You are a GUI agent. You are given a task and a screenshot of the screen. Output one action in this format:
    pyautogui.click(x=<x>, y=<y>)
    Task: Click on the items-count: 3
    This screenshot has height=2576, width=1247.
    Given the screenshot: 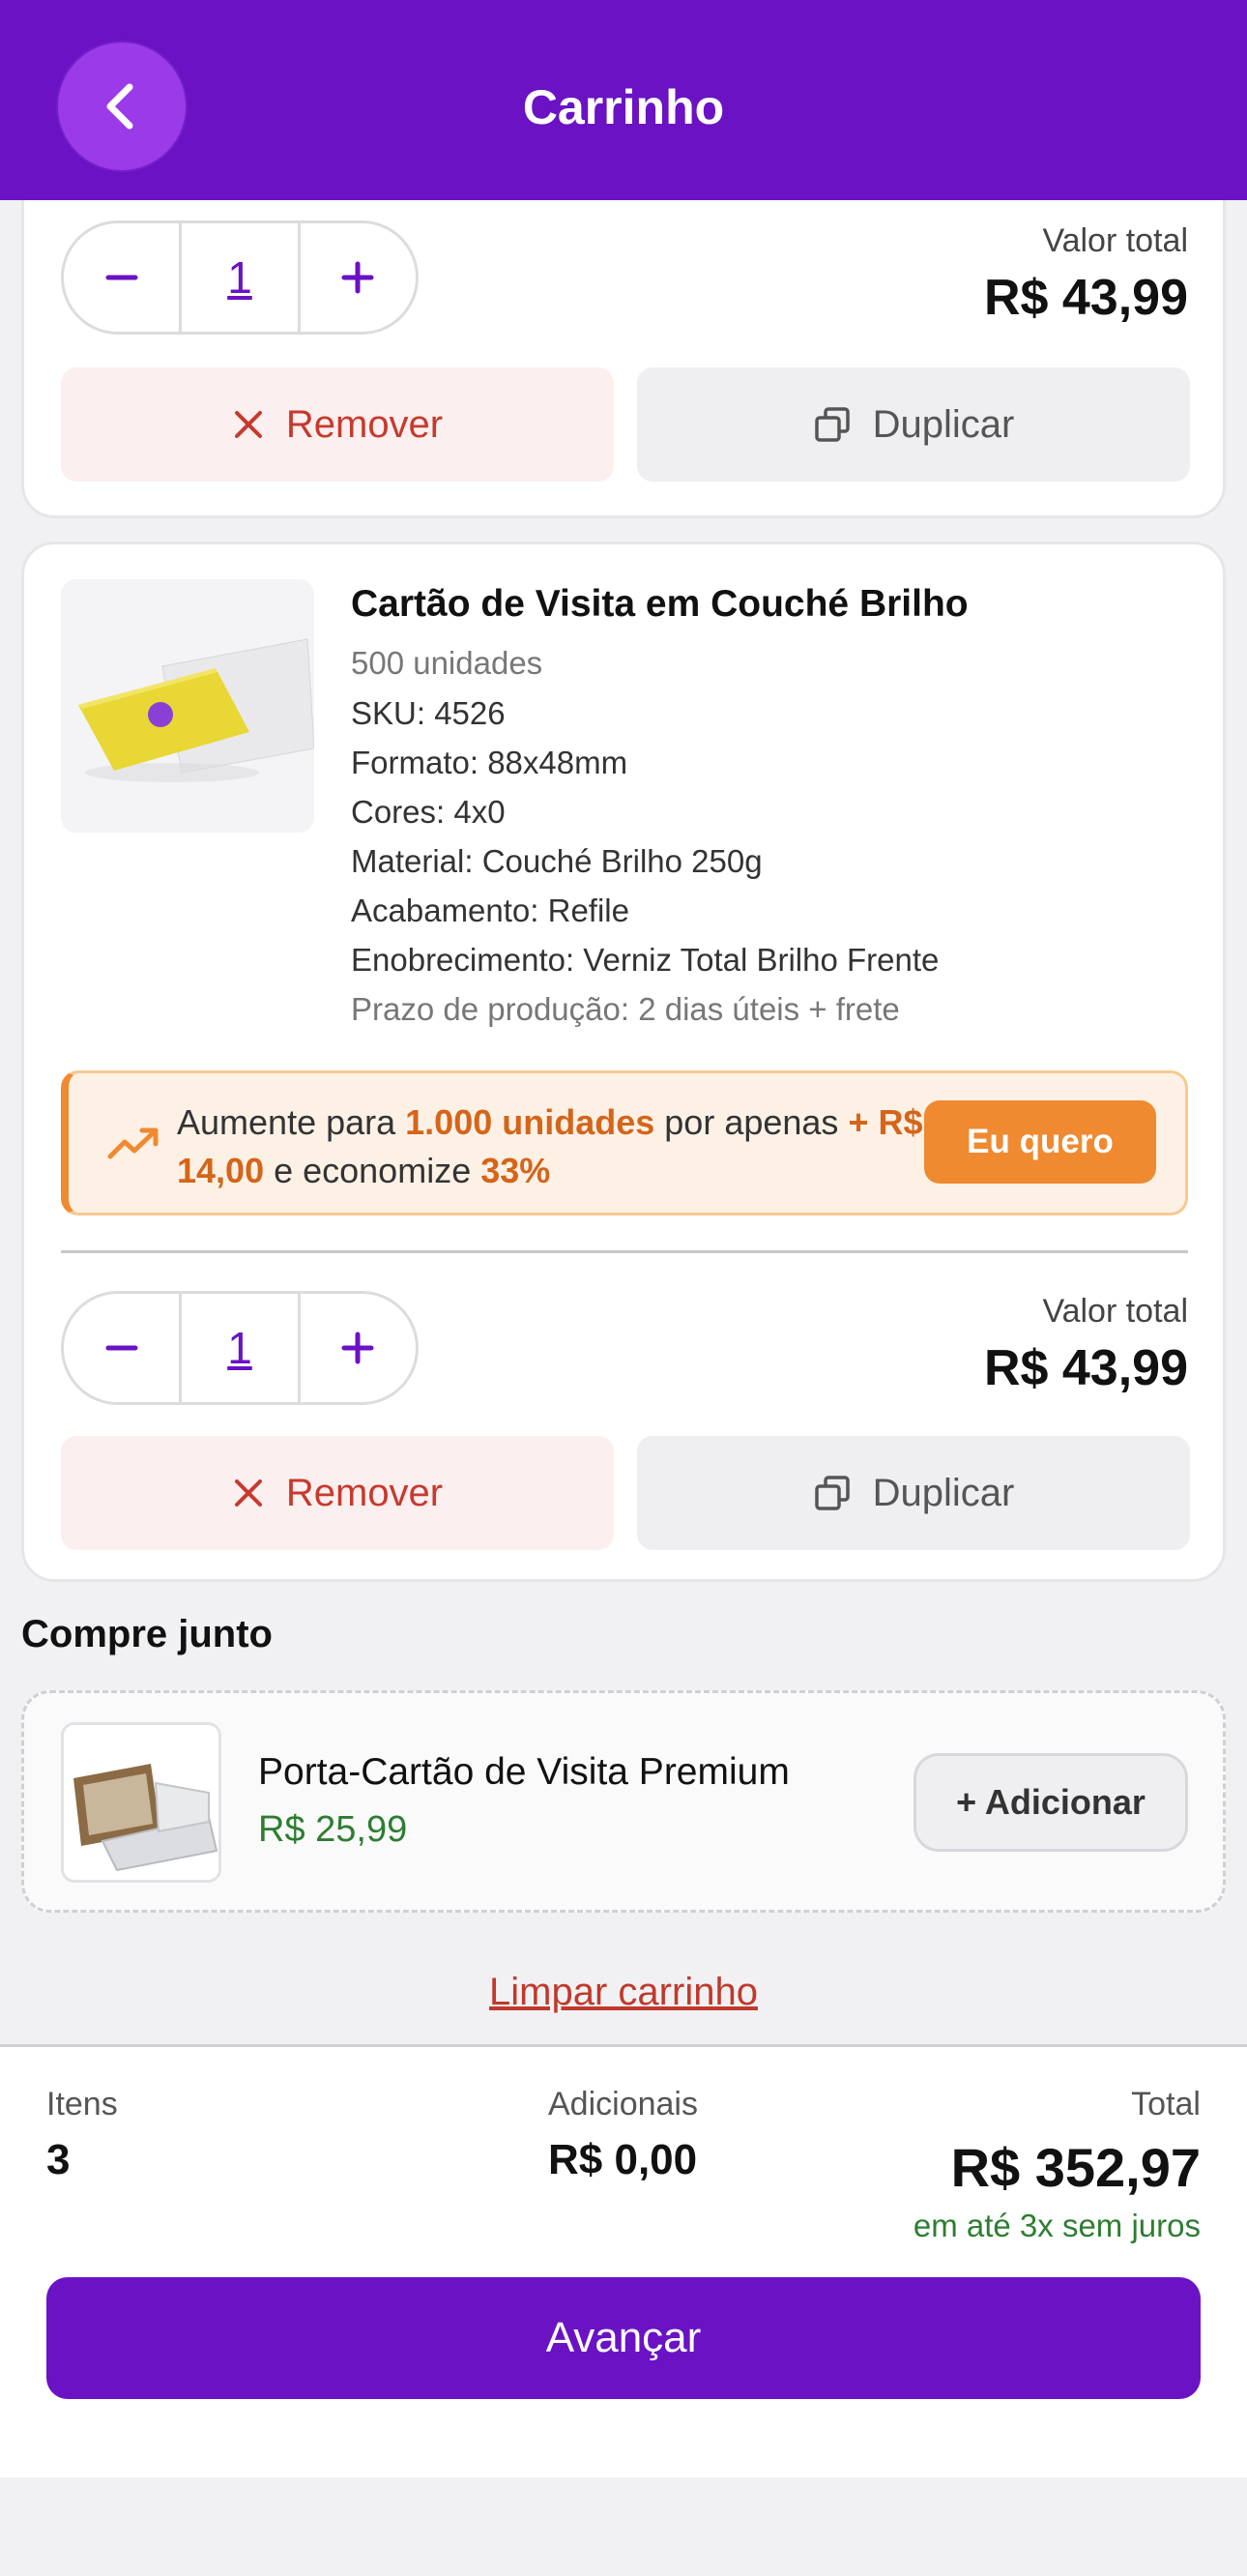 What is the action you would take?
    pyautogui.click(x=59, y=2159)
    